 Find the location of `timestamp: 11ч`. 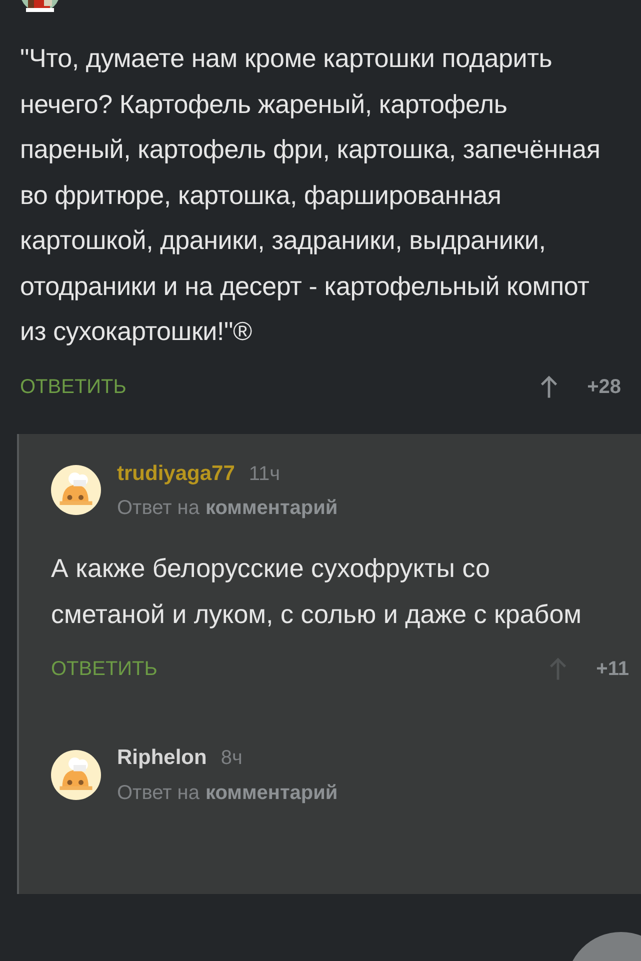

timestamp: 11ч is located at coordinates (264, 474).